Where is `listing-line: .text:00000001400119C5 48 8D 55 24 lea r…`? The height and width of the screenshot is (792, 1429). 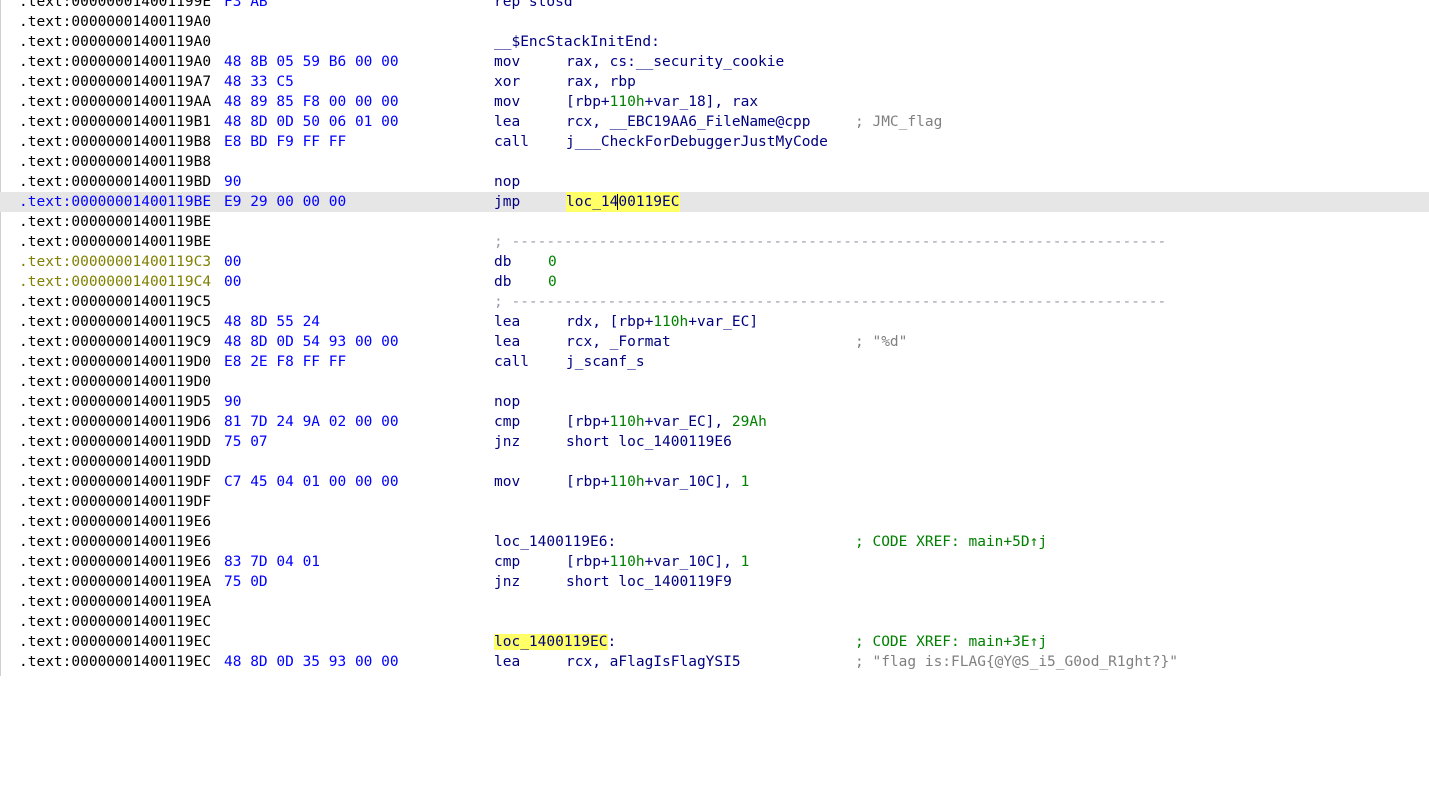 listing-line: .text:00000001400119C5 48 8D 55 24 lea r… is located at coordinates (714, 322).